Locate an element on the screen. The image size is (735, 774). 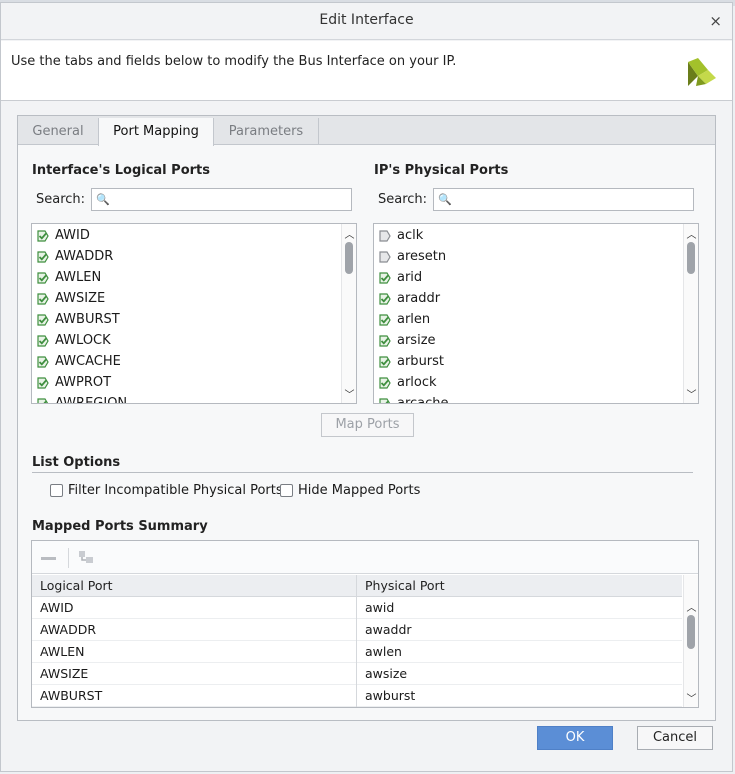
logical-port-item: AWBURST is located at coordinates (78, 319).